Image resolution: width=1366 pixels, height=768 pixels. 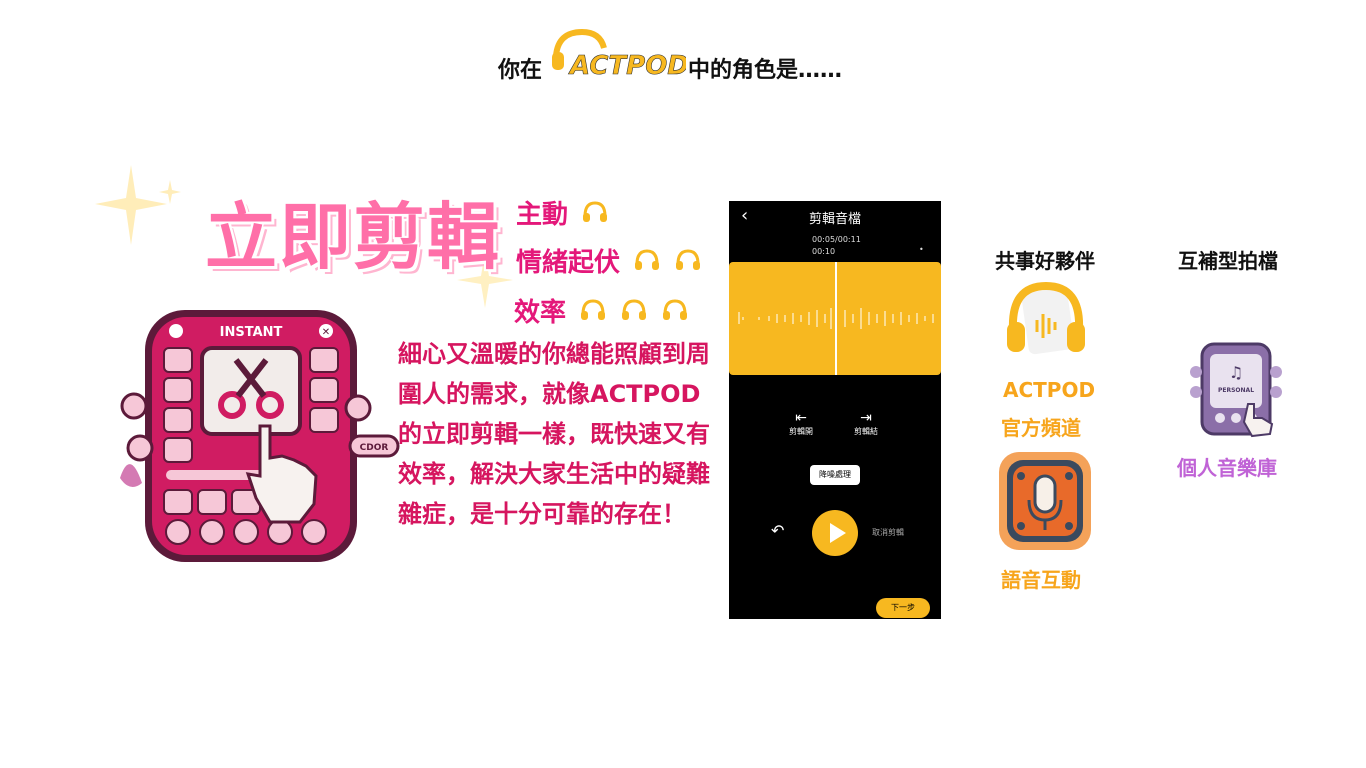 What do you see at coordinates (1049, 390) in the screenshot?
I see `actpod-label: ACTPOD` at bounding box center [1049, 390].